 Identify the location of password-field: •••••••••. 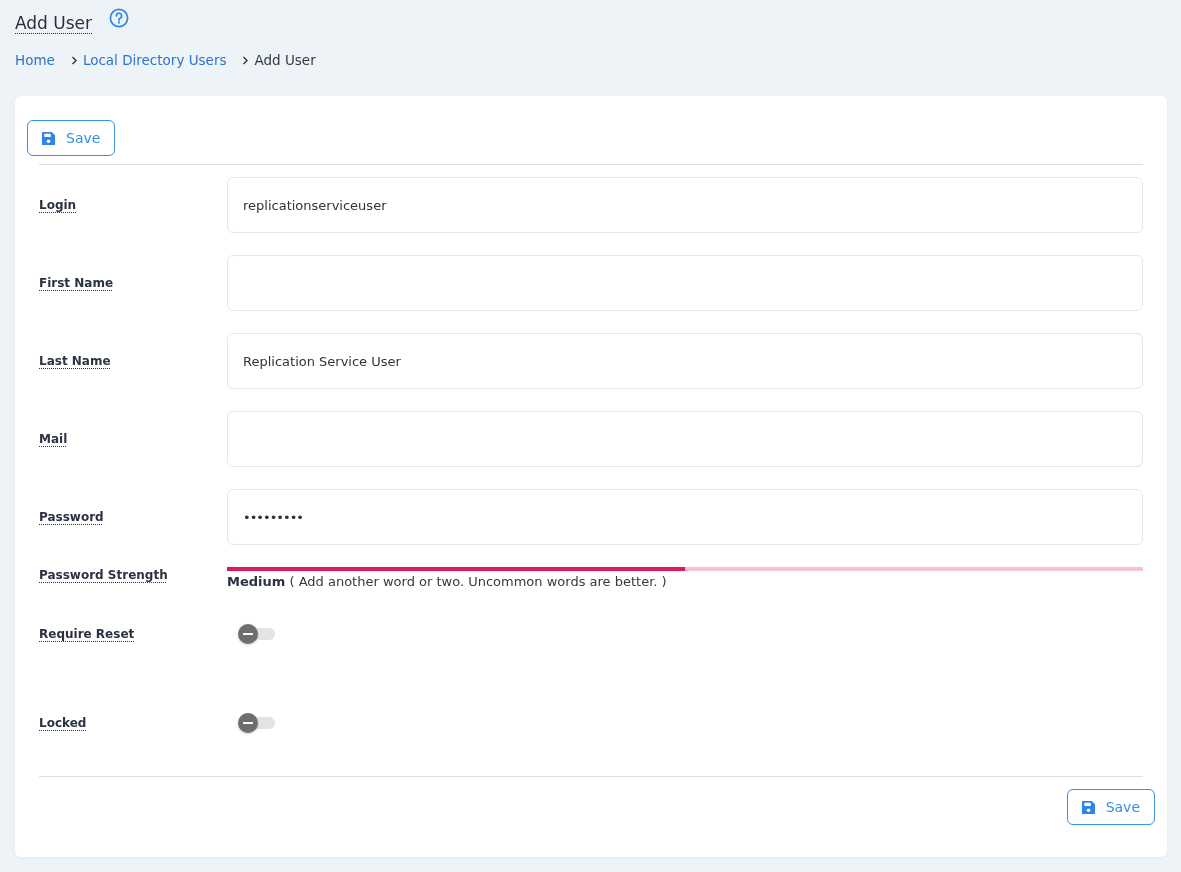
(685, 517).